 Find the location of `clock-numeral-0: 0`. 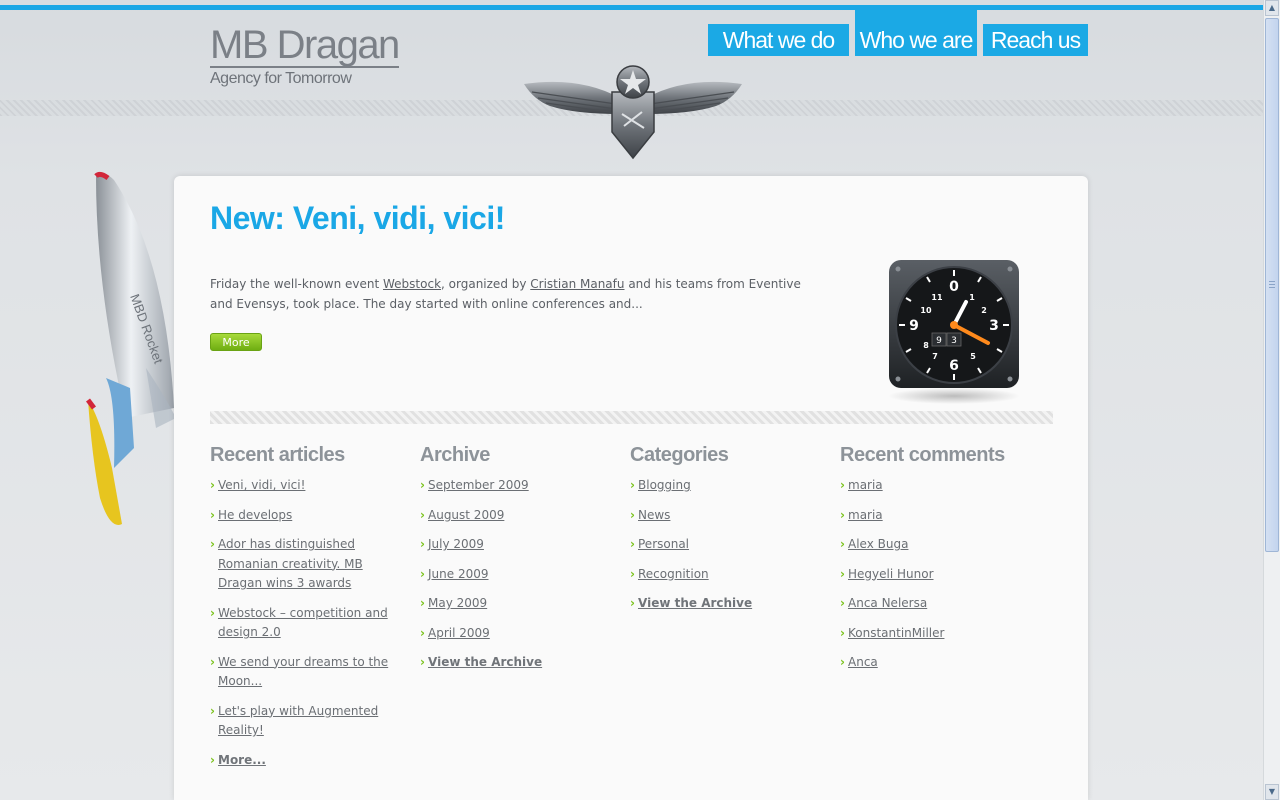

clock-numeral-0: 0 is located at coordinates (954, 287).